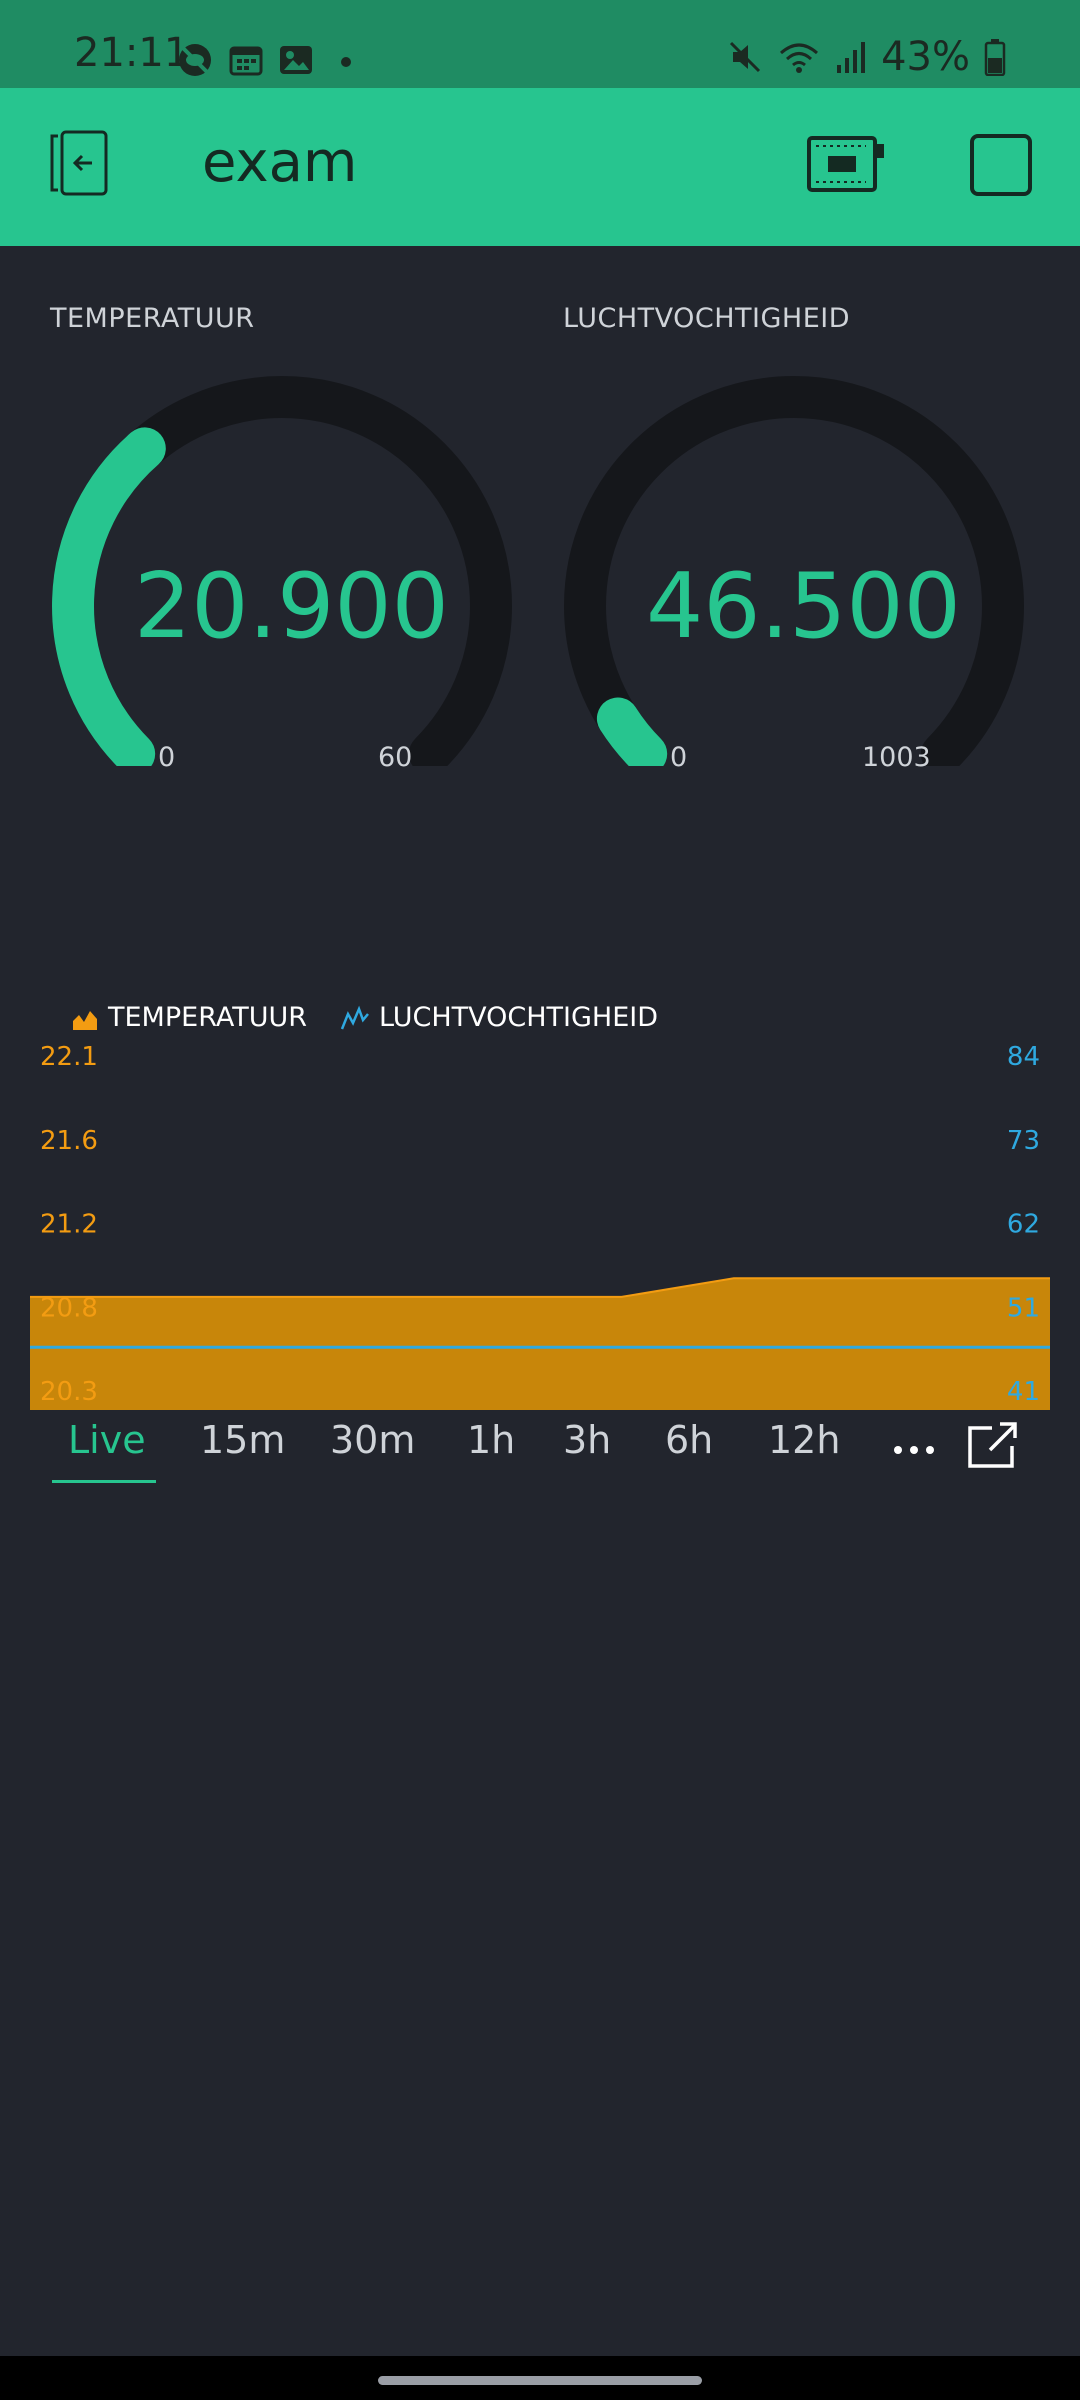  What do you see at coordinates (679, 757) in the screenshot?
I see `gauge-humidity-min: 0` at bounding box center [679, 757].